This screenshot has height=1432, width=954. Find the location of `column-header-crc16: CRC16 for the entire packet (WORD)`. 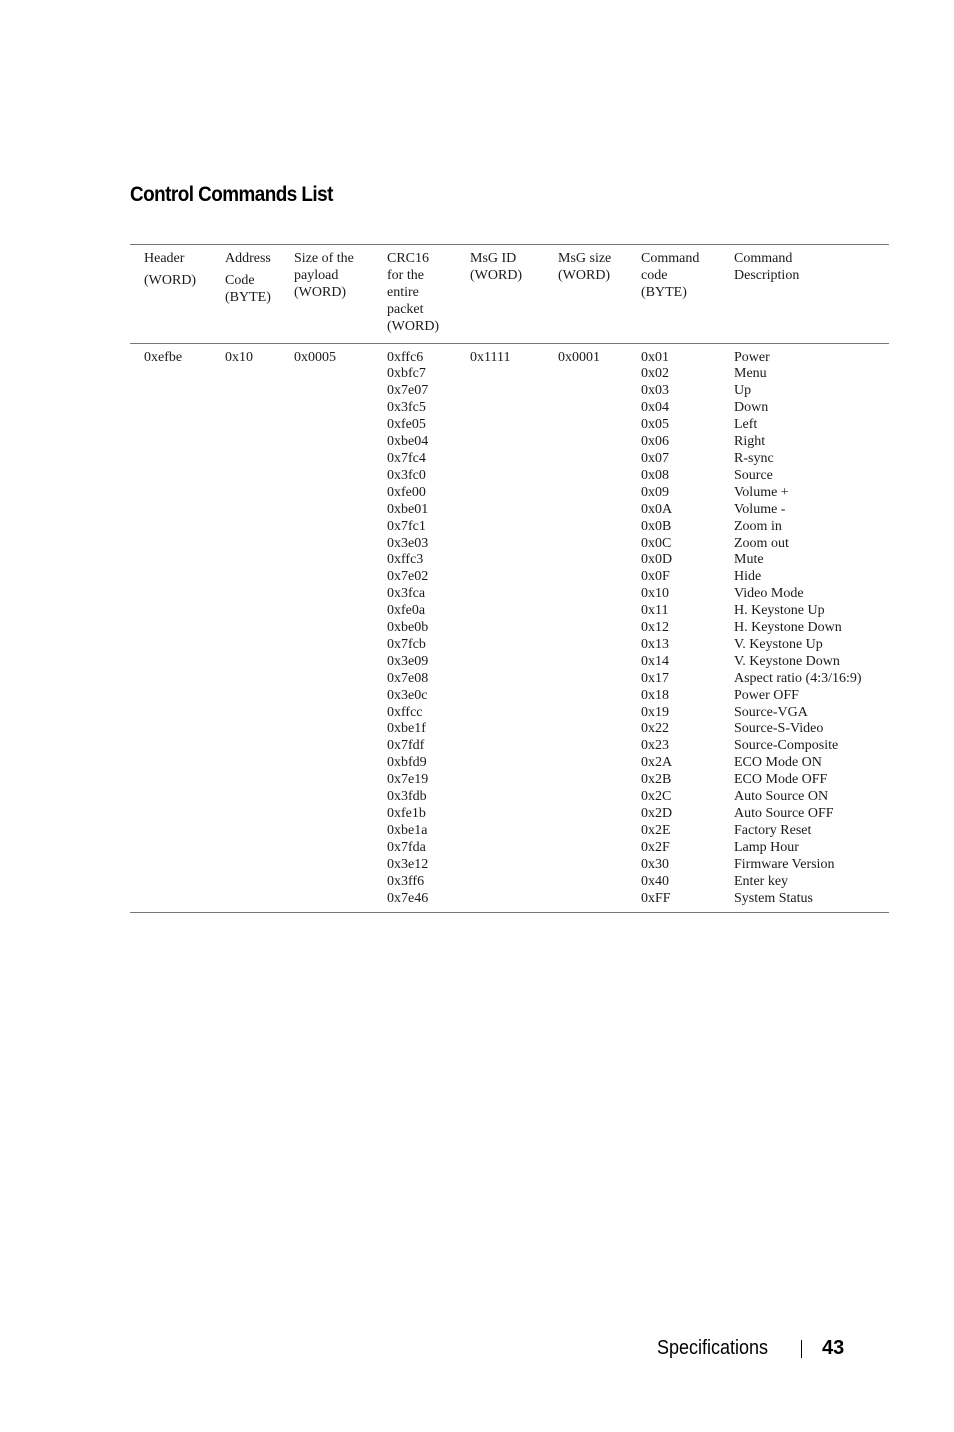

column-header-crc16: CRC16 for the entire packet (WORD) is located at coordinates (428, 294).